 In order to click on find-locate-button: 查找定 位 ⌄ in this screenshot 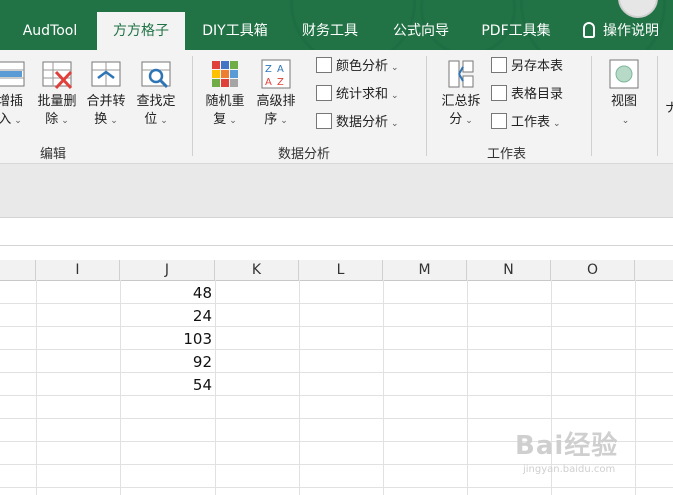, I will do `click(156, 94)`.